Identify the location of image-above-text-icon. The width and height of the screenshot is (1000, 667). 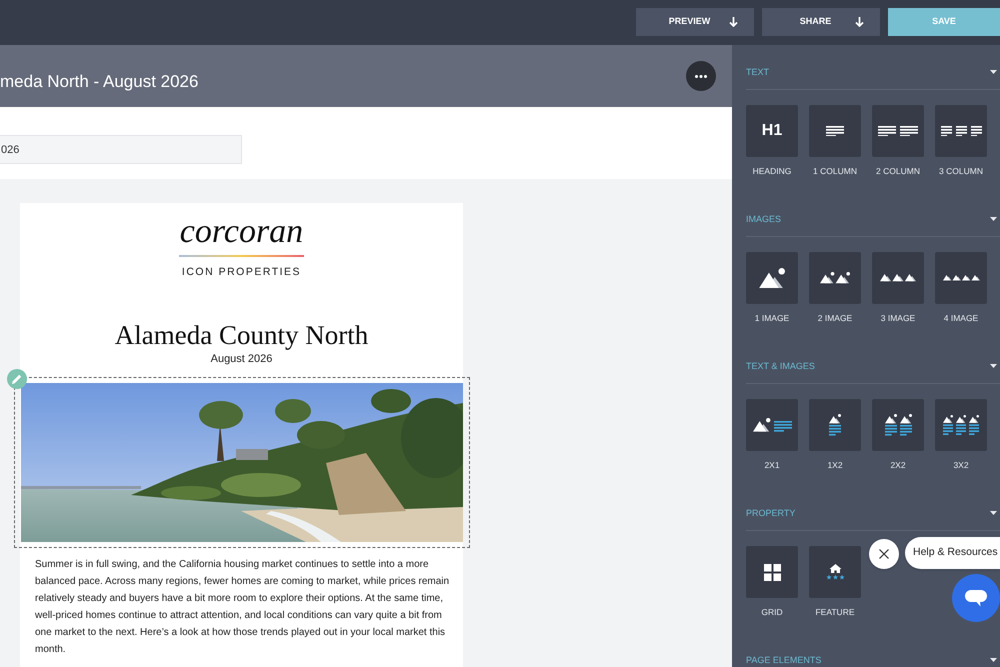
(835, 425).